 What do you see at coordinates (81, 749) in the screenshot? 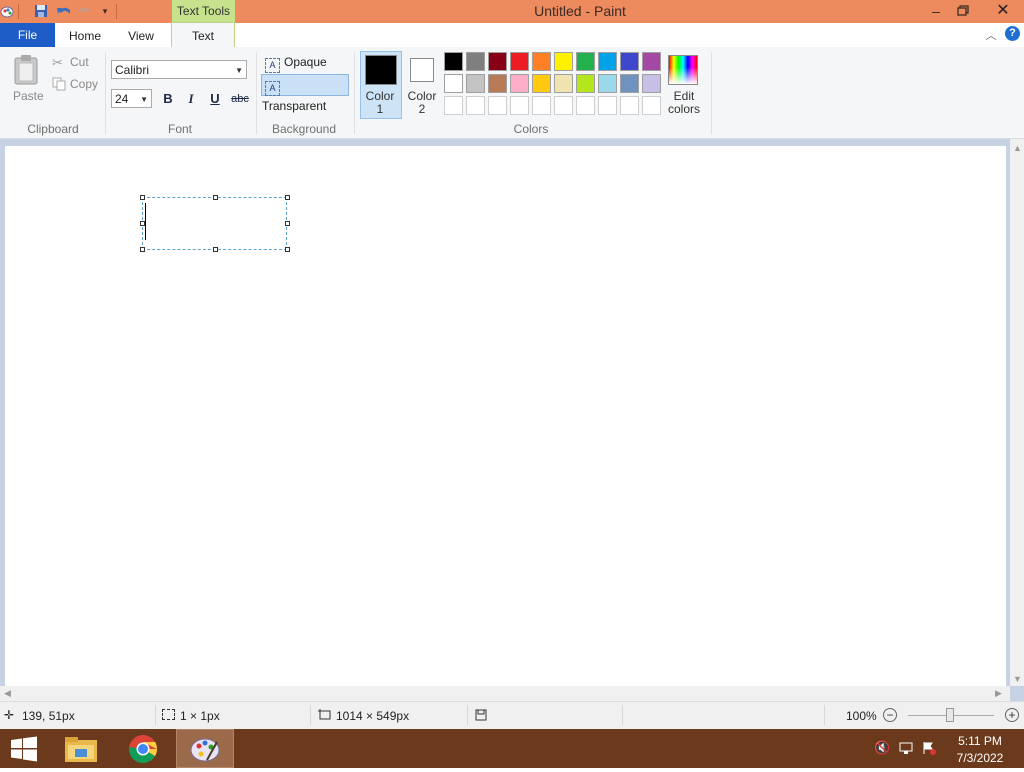
I see `file-explorer-icon` at bounding box center [81, 749].